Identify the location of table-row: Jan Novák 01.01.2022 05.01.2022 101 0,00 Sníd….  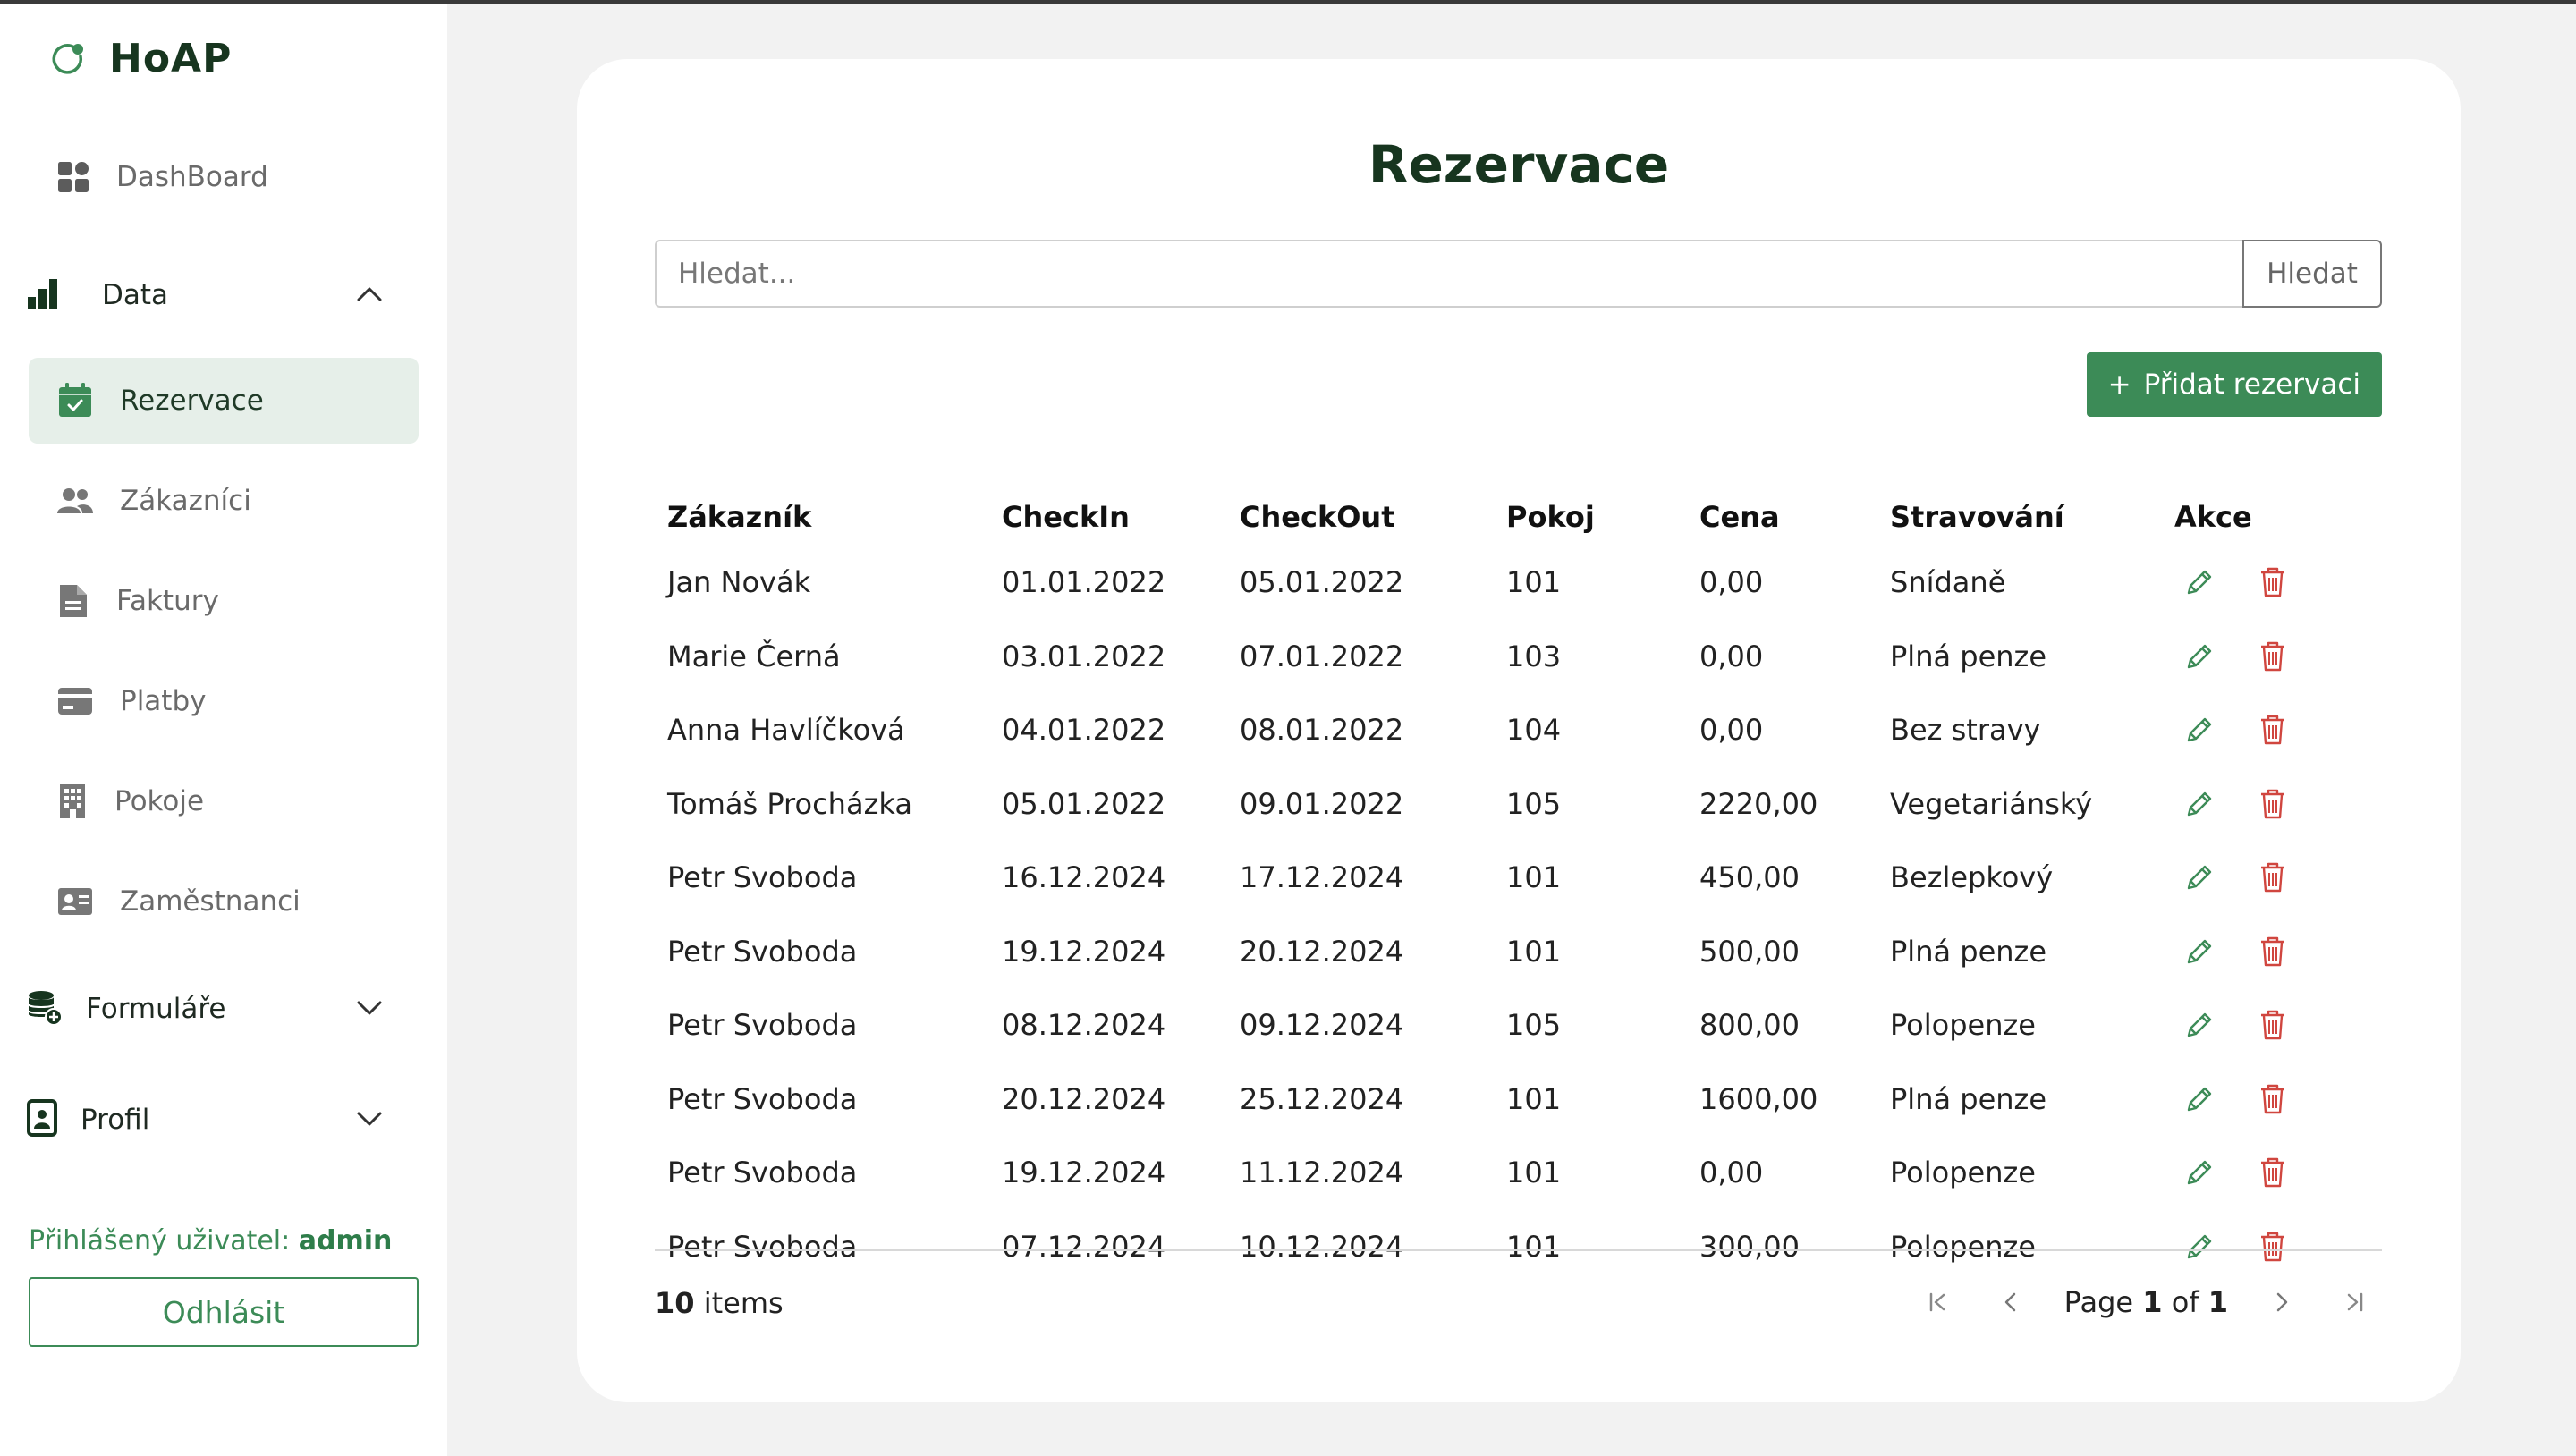
(1518, 583).